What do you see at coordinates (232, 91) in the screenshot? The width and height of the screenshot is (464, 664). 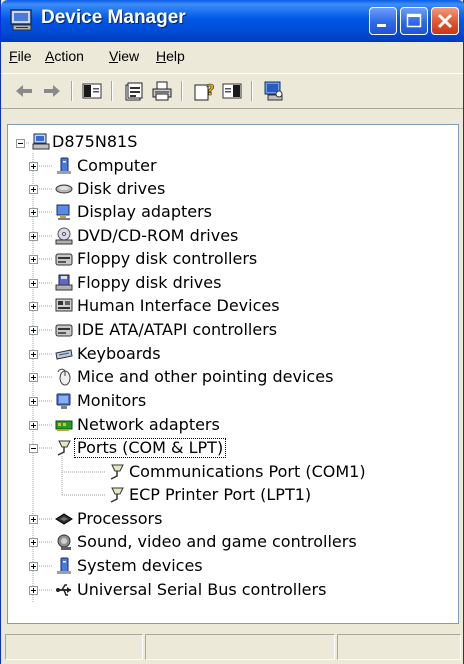 I see `action-pane-icon` at bounding box center [232, 91].